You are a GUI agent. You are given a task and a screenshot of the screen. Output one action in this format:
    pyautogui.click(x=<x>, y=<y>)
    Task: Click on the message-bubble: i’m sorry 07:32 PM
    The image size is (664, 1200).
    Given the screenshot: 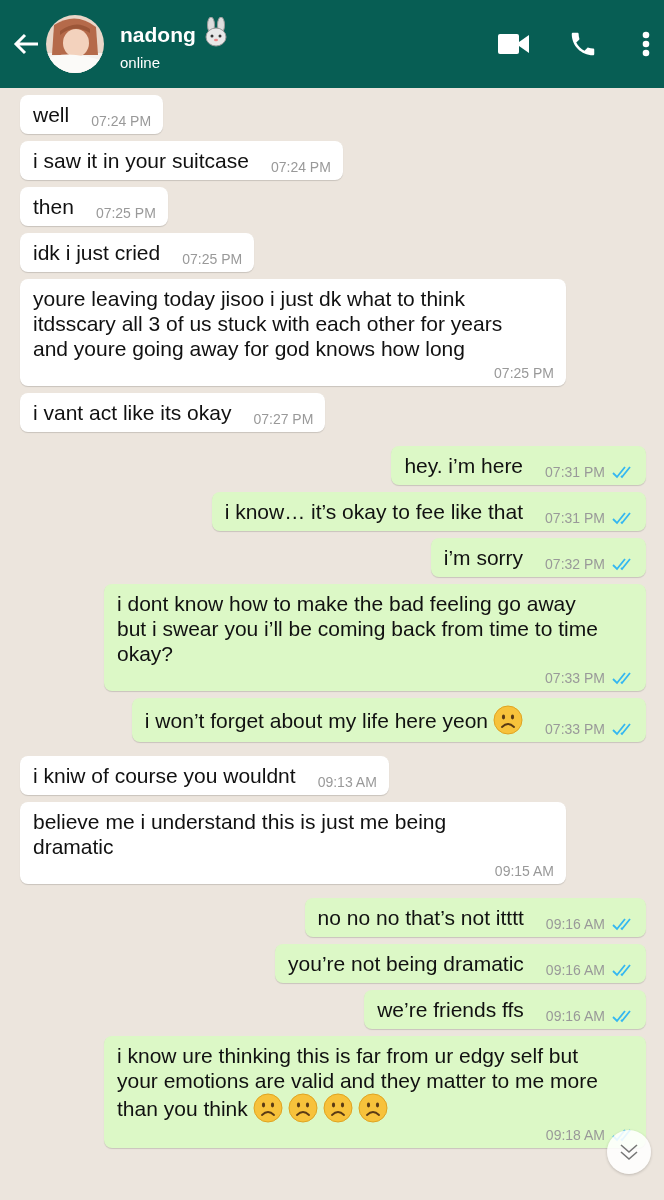 What is the action you would take?
    pyautogui.click(x=538, y=557)
    